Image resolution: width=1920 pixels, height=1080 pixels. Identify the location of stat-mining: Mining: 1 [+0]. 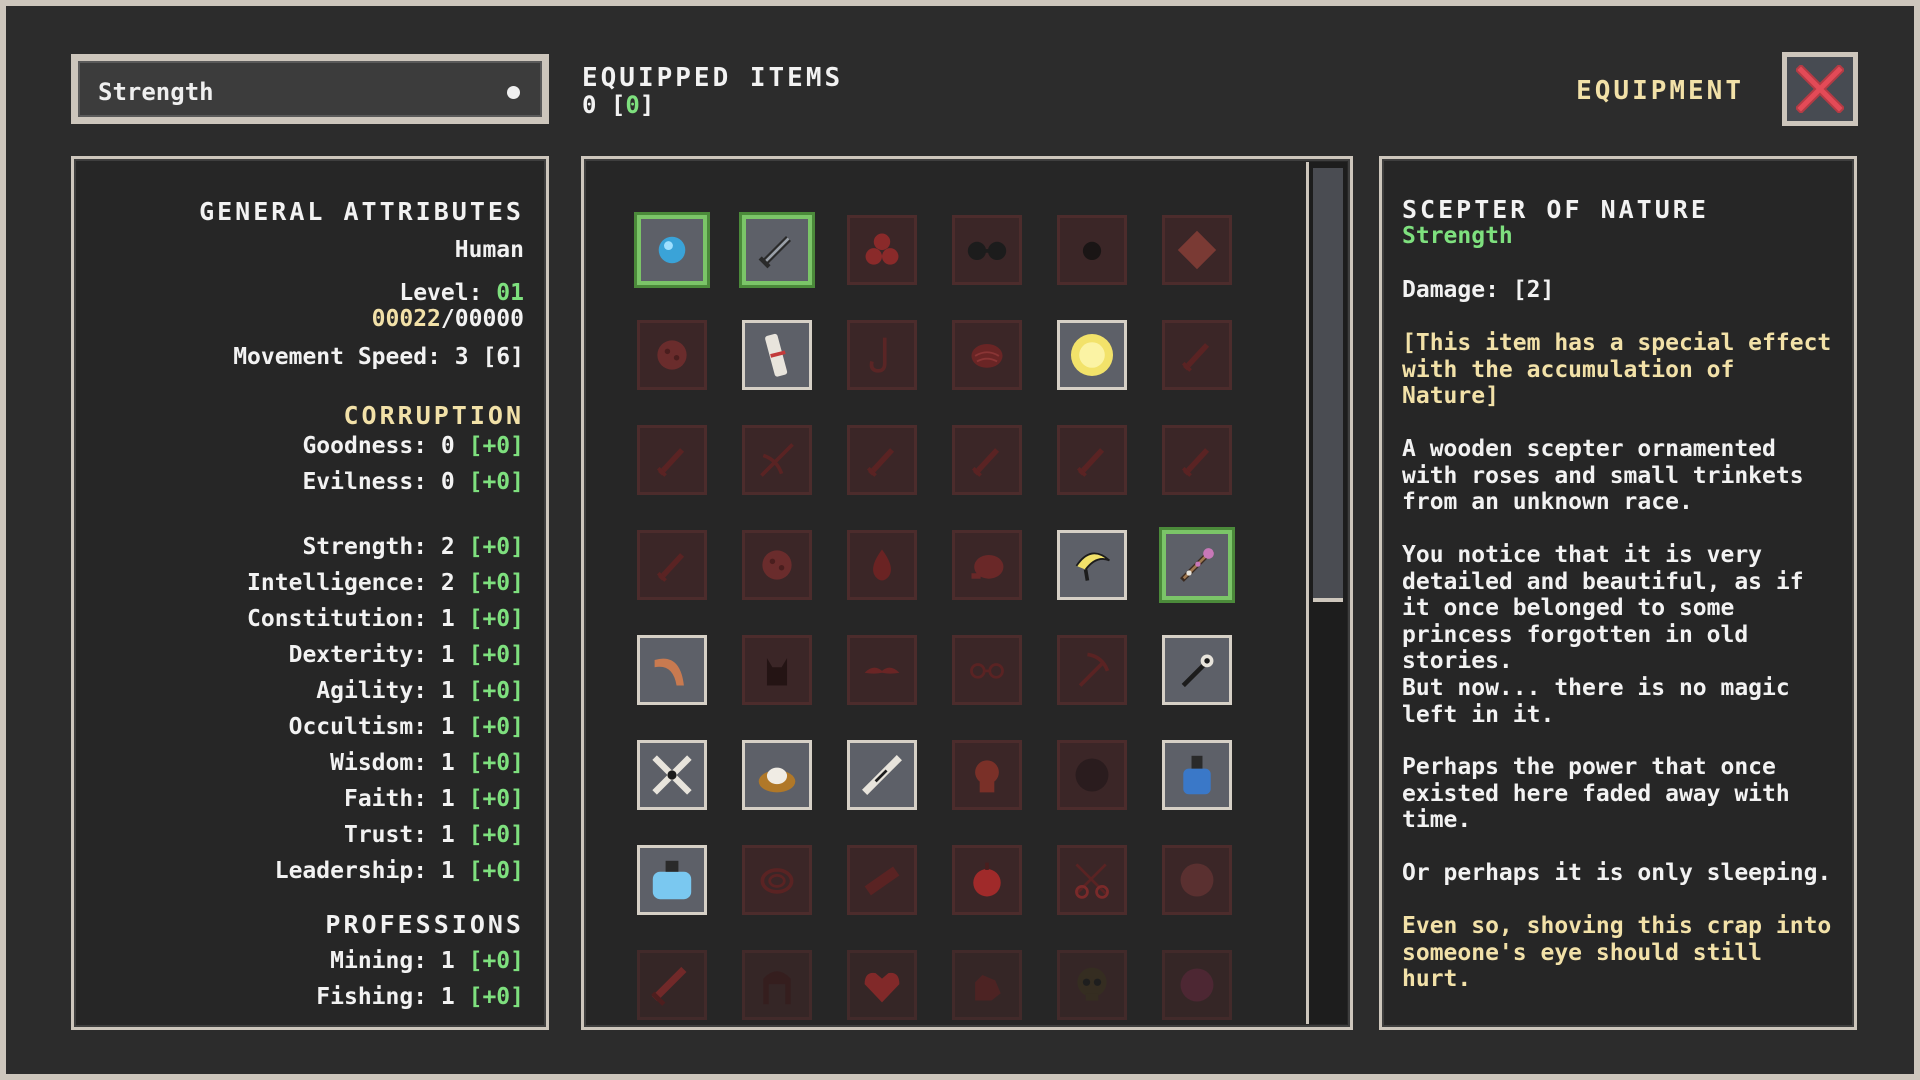
(427, 961).